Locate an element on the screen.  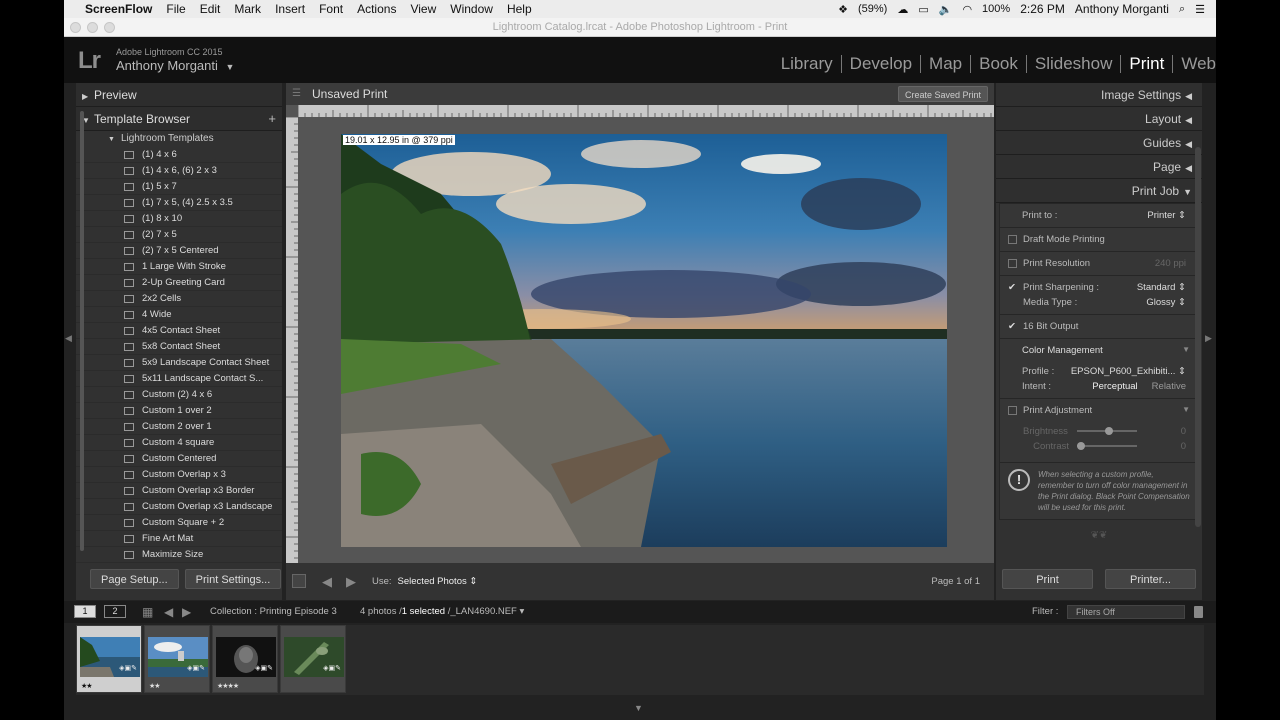
close-window-button is located at coordinates (75, 27).